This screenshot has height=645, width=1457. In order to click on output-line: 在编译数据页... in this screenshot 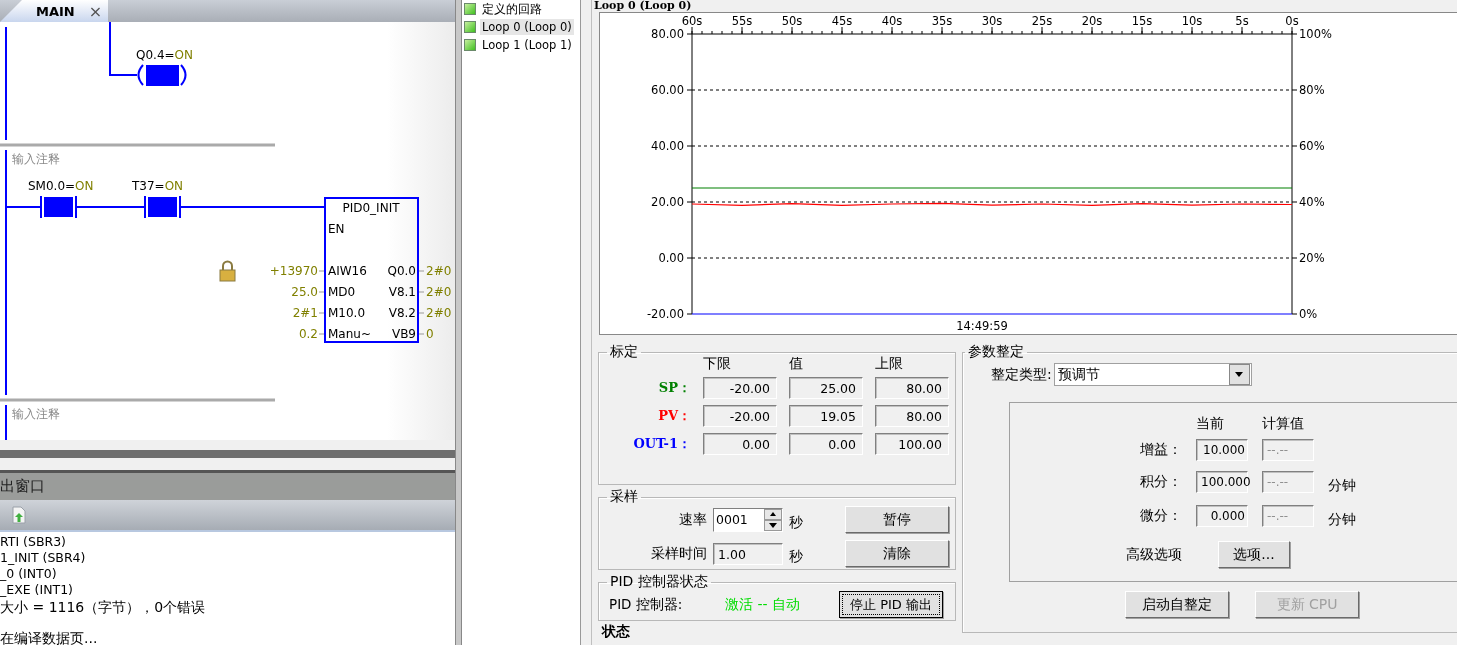, I will do `click(49, 637)`.